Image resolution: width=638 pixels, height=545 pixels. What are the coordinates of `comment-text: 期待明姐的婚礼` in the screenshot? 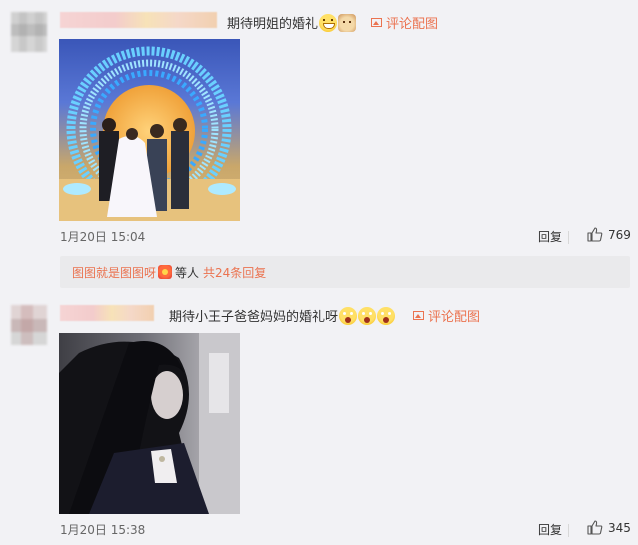 It's located at (292, 22).